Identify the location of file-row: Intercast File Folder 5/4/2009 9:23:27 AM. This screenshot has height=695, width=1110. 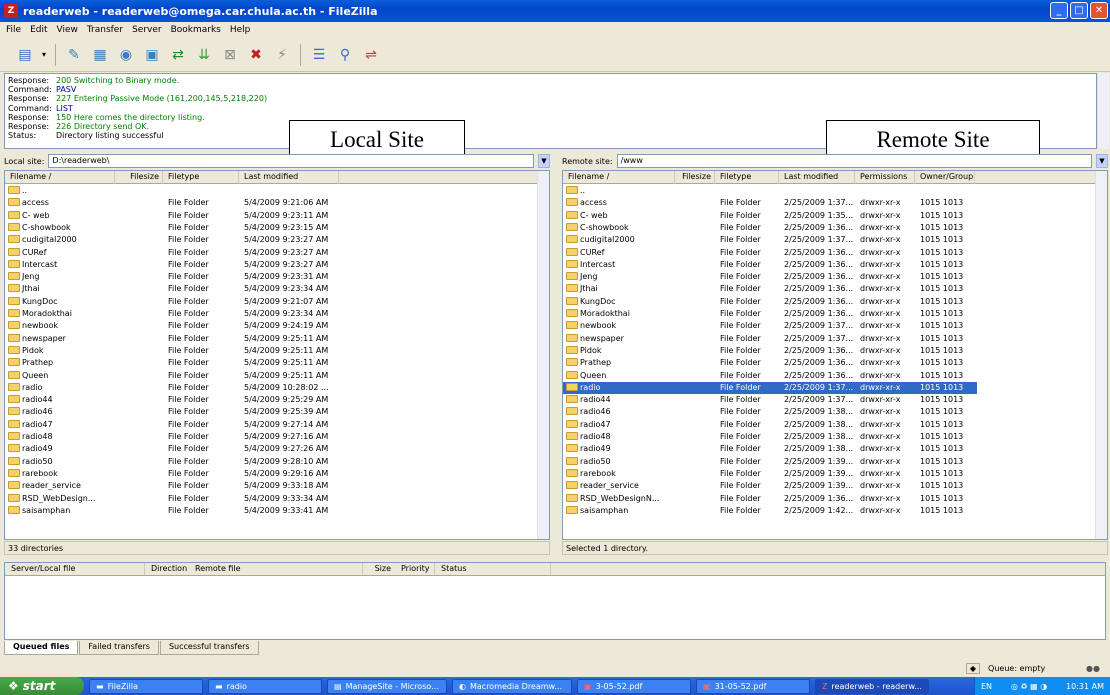
(271, 265).